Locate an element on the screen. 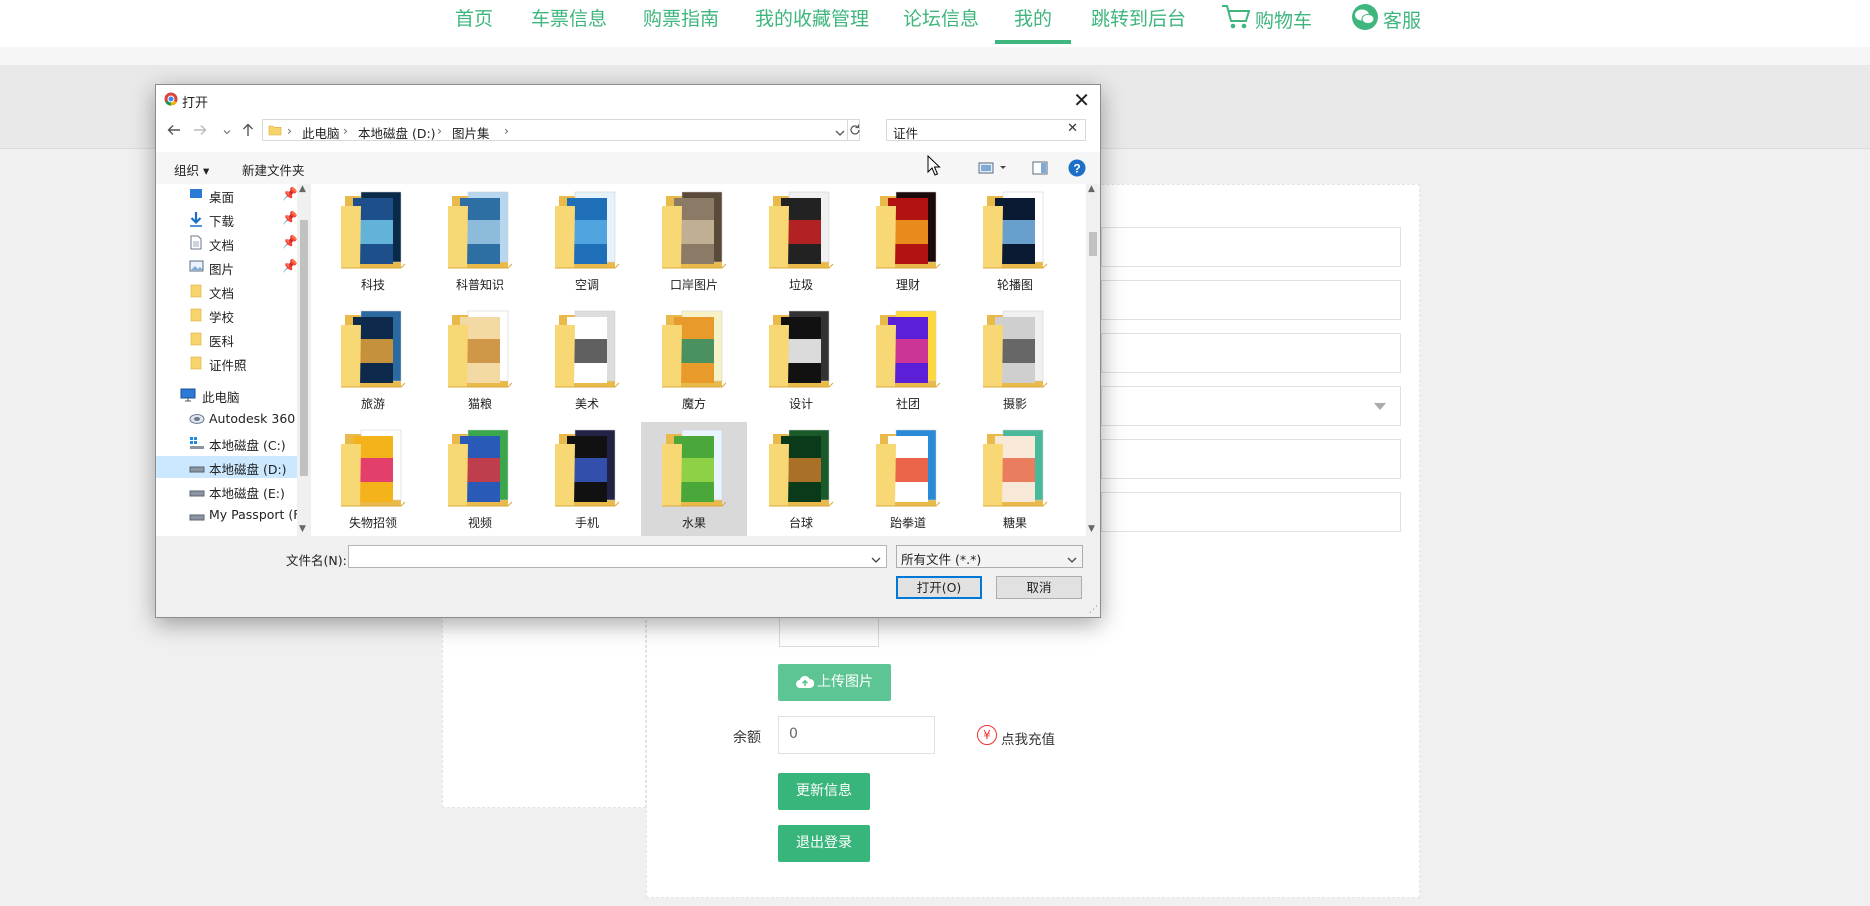  cloud-upload-icon is located at coordinates (805, 685).